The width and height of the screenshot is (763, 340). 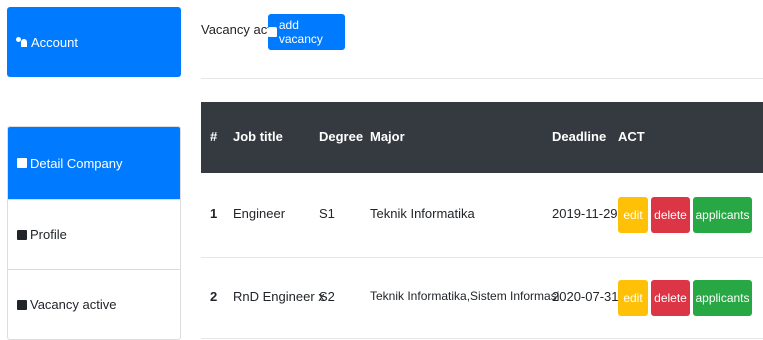 I want to click on row-number: 2, so click(x=214, y=296).